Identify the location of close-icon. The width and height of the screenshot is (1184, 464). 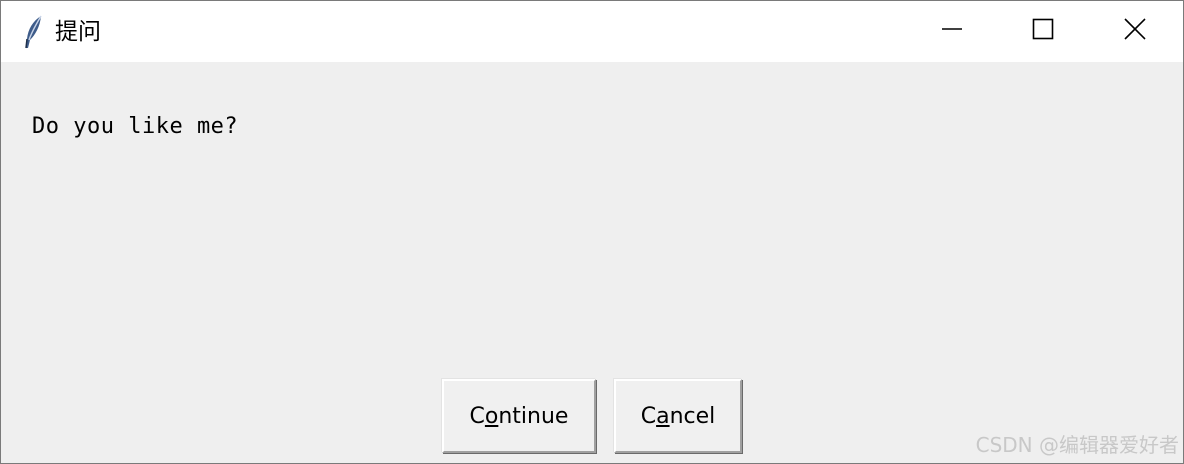
(1135, 31).